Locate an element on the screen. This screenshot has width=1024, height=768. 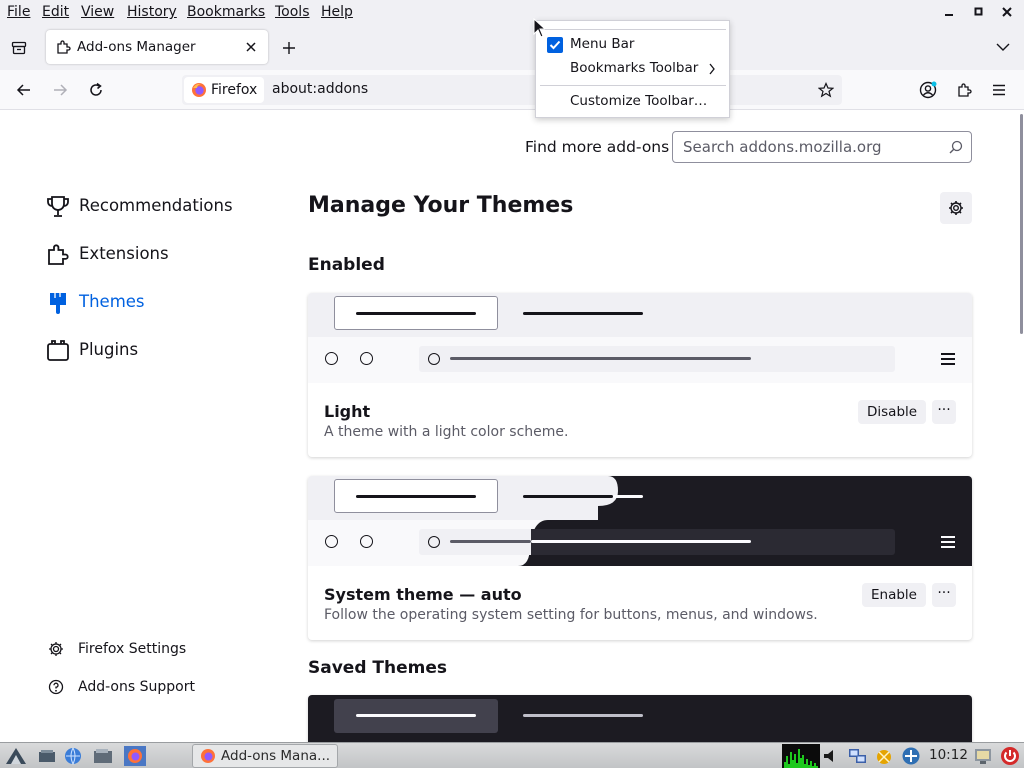
cpu-monitor-icon is located at coordinates (801, 756).